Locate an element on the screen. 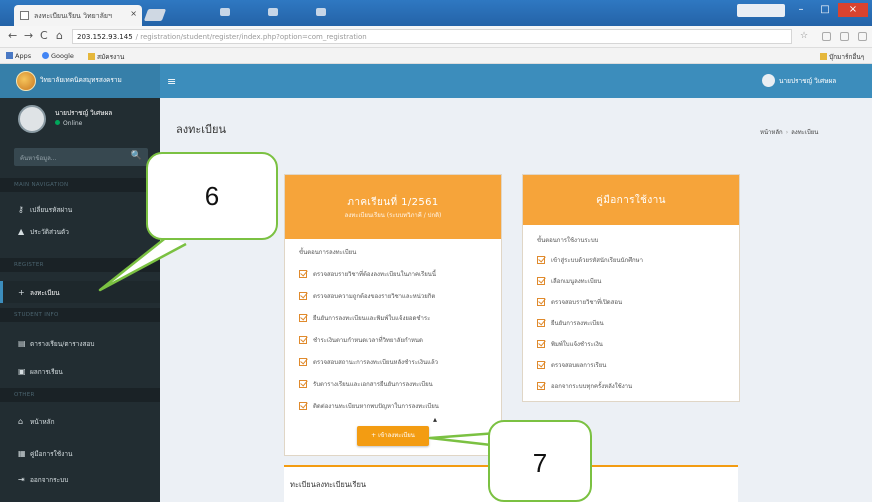 This screenshot has width=872, height=502. callout-step-7: 7 is located at coordinates (540, 461).